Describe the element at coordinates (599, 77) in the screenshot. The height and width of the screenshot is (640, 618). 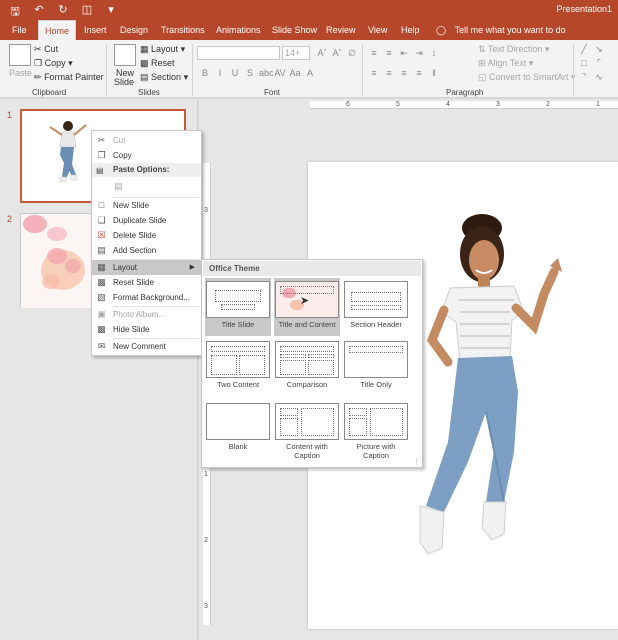
I see `curve-shape-icon: ∿` at that location.